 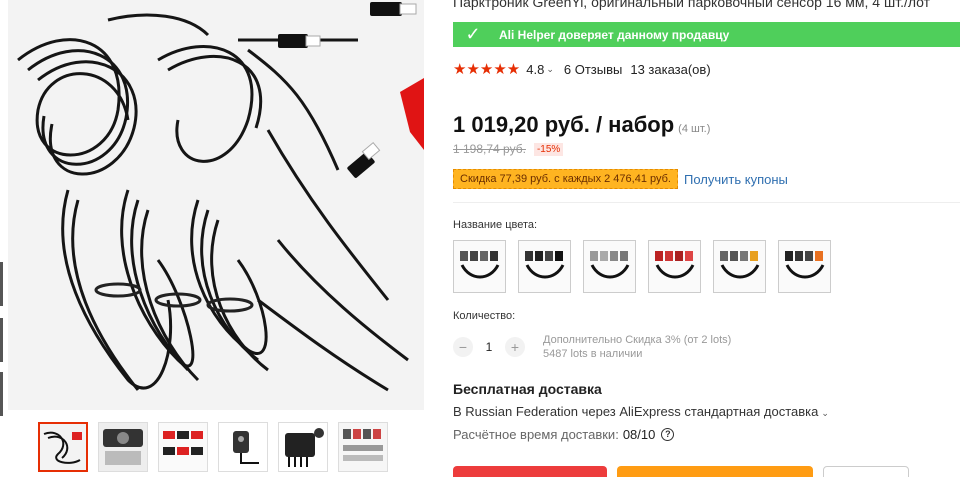 I want to click on color-label: Название цвета:, so click(x=495, y=225).